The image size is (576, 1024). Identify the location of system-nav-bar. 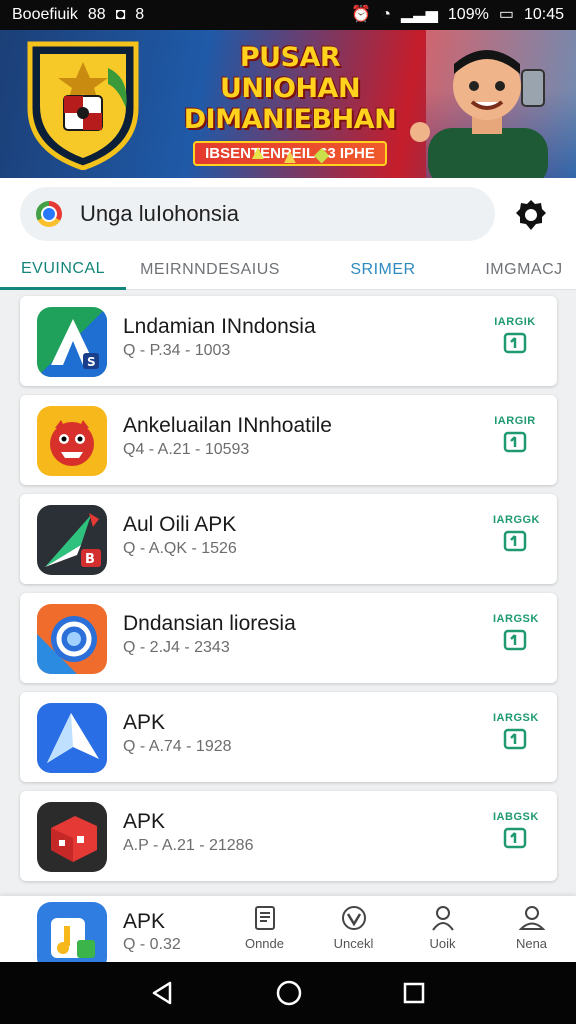
(288, 993).